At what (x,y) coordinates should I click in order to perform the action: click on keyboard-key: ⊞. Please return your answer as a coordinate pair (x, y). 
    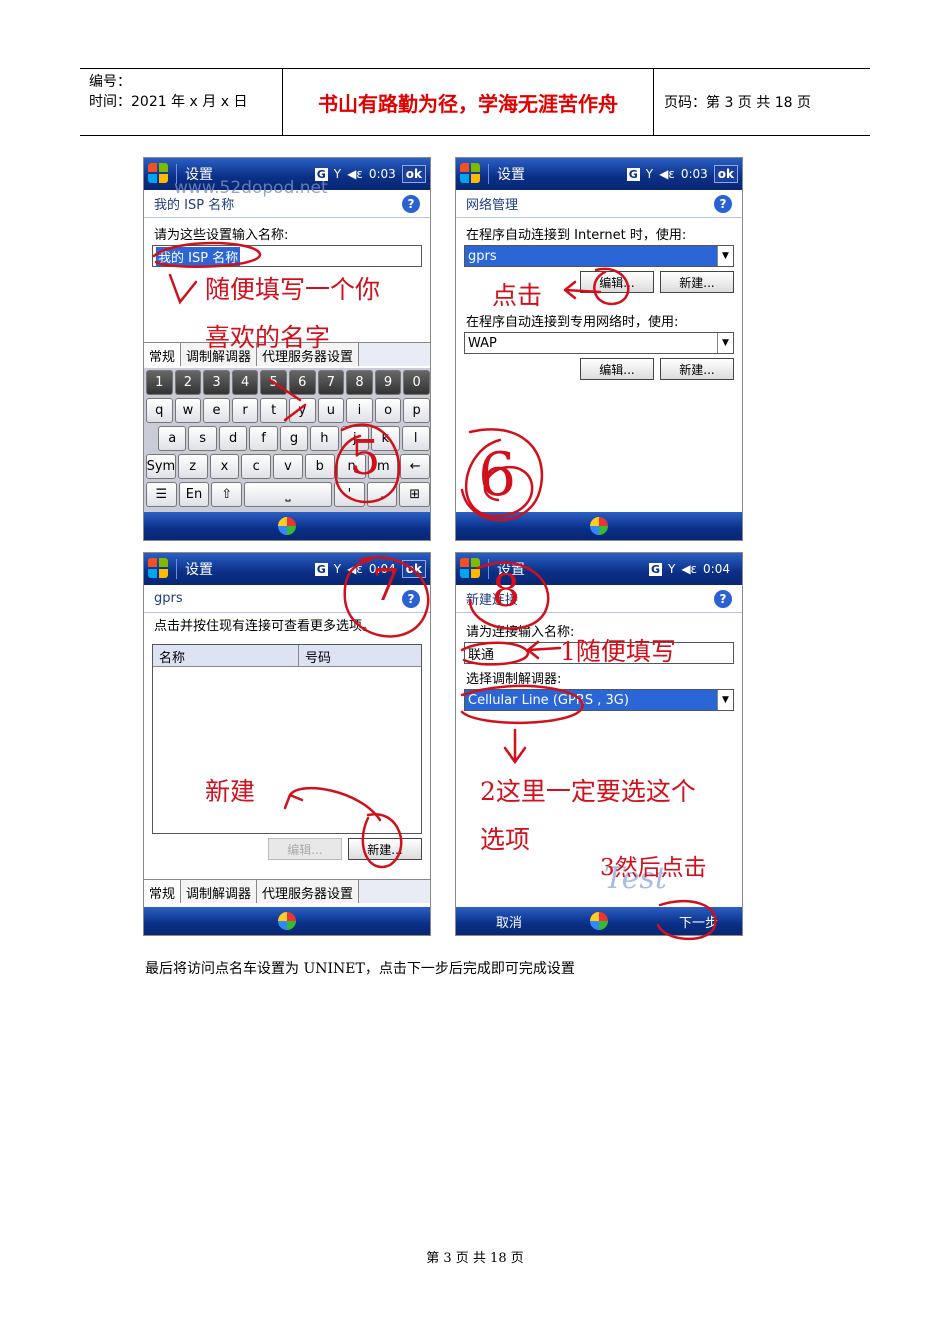
    Looking at the image, I should click on (414, 494).